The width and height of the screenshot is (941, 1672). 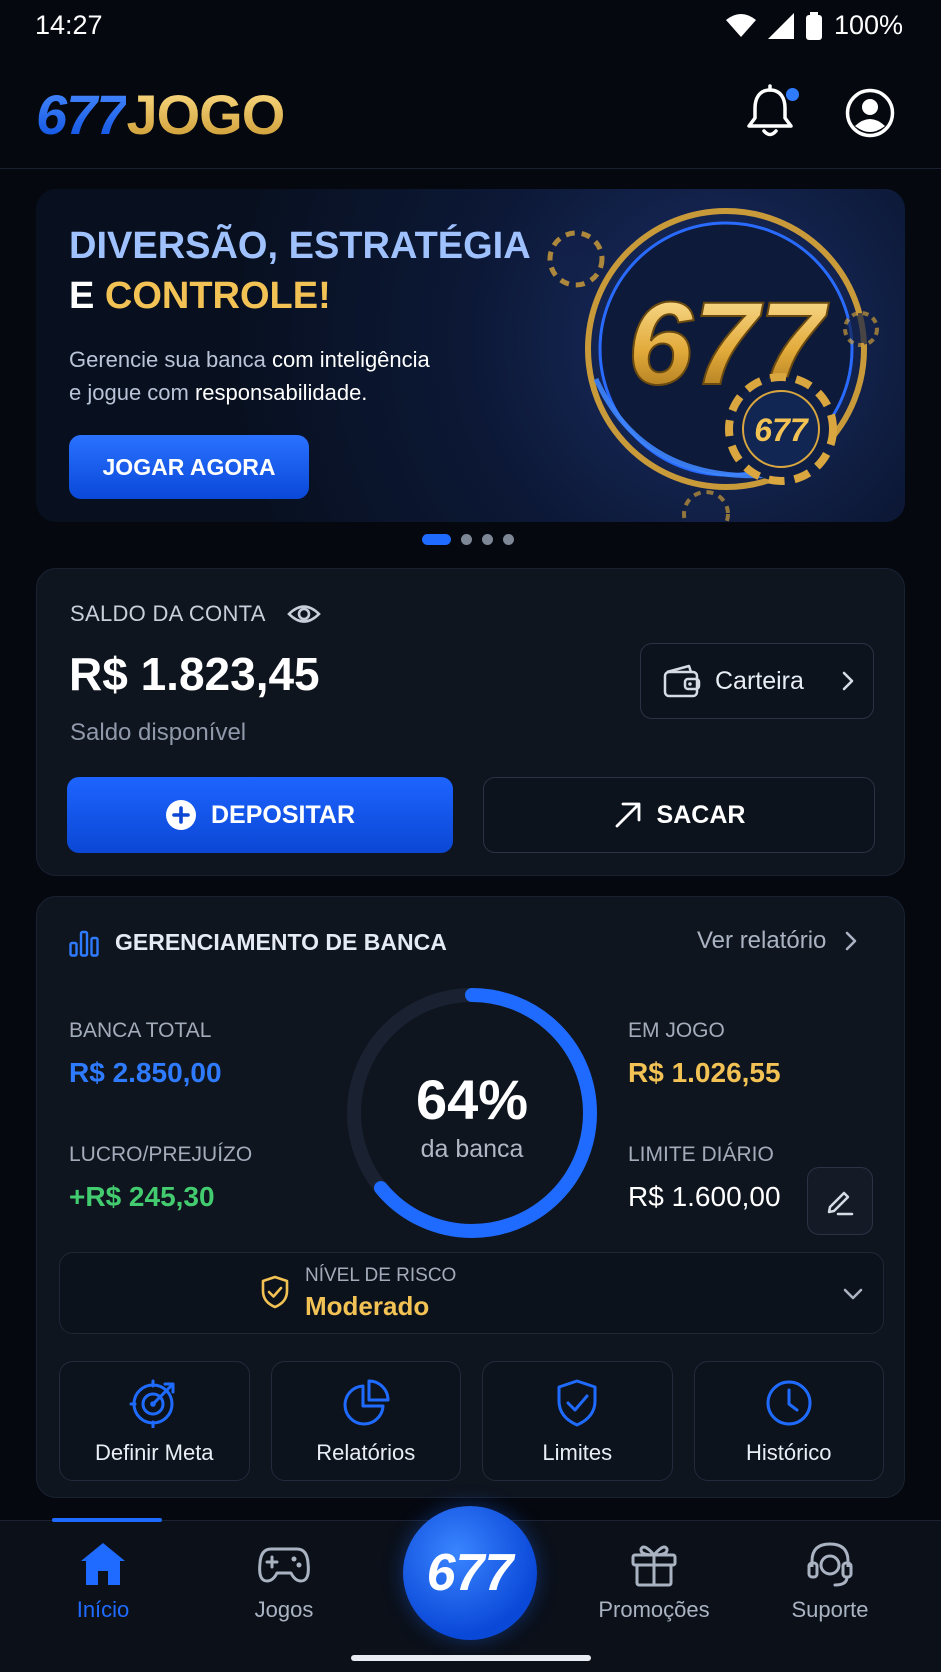 I want to click on hero-sub-d: responsabilidade., so click(x=281, y=392).